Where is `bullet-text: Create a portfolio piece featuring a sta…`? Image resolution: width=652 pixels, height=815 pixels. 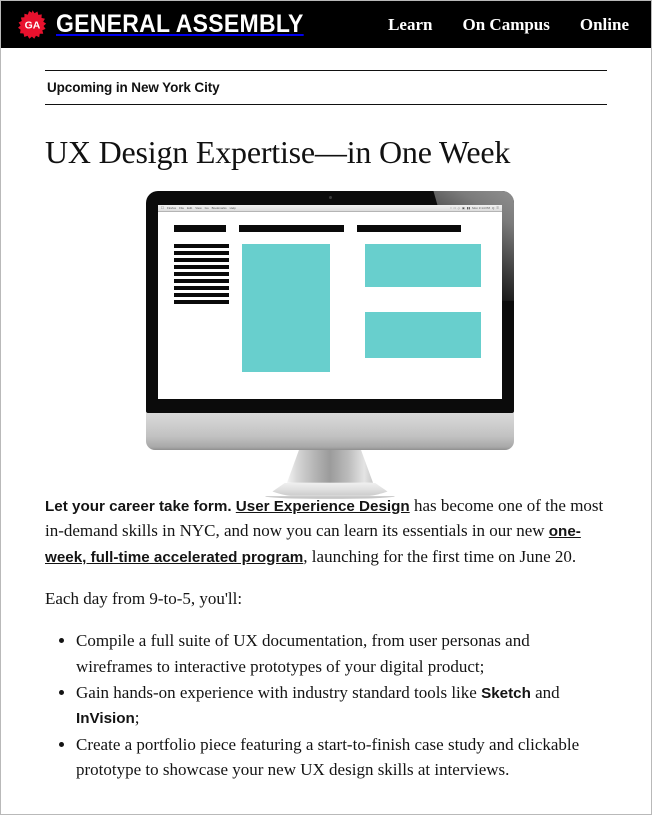 bullet-text: Create a portfolio piece featuring a sta… is located at coordinates (328, 756).